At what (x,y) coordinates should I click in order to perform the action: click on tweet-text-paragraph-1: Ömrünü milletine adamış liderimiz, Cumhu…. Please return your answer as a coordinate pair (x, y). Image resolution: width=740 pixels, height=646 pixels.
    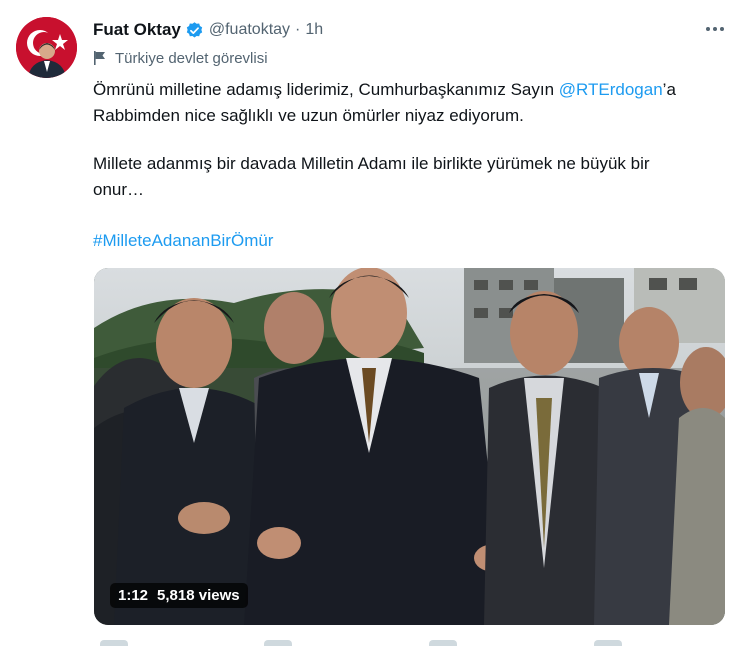
    Looking at the image, I should click on (408, 103).